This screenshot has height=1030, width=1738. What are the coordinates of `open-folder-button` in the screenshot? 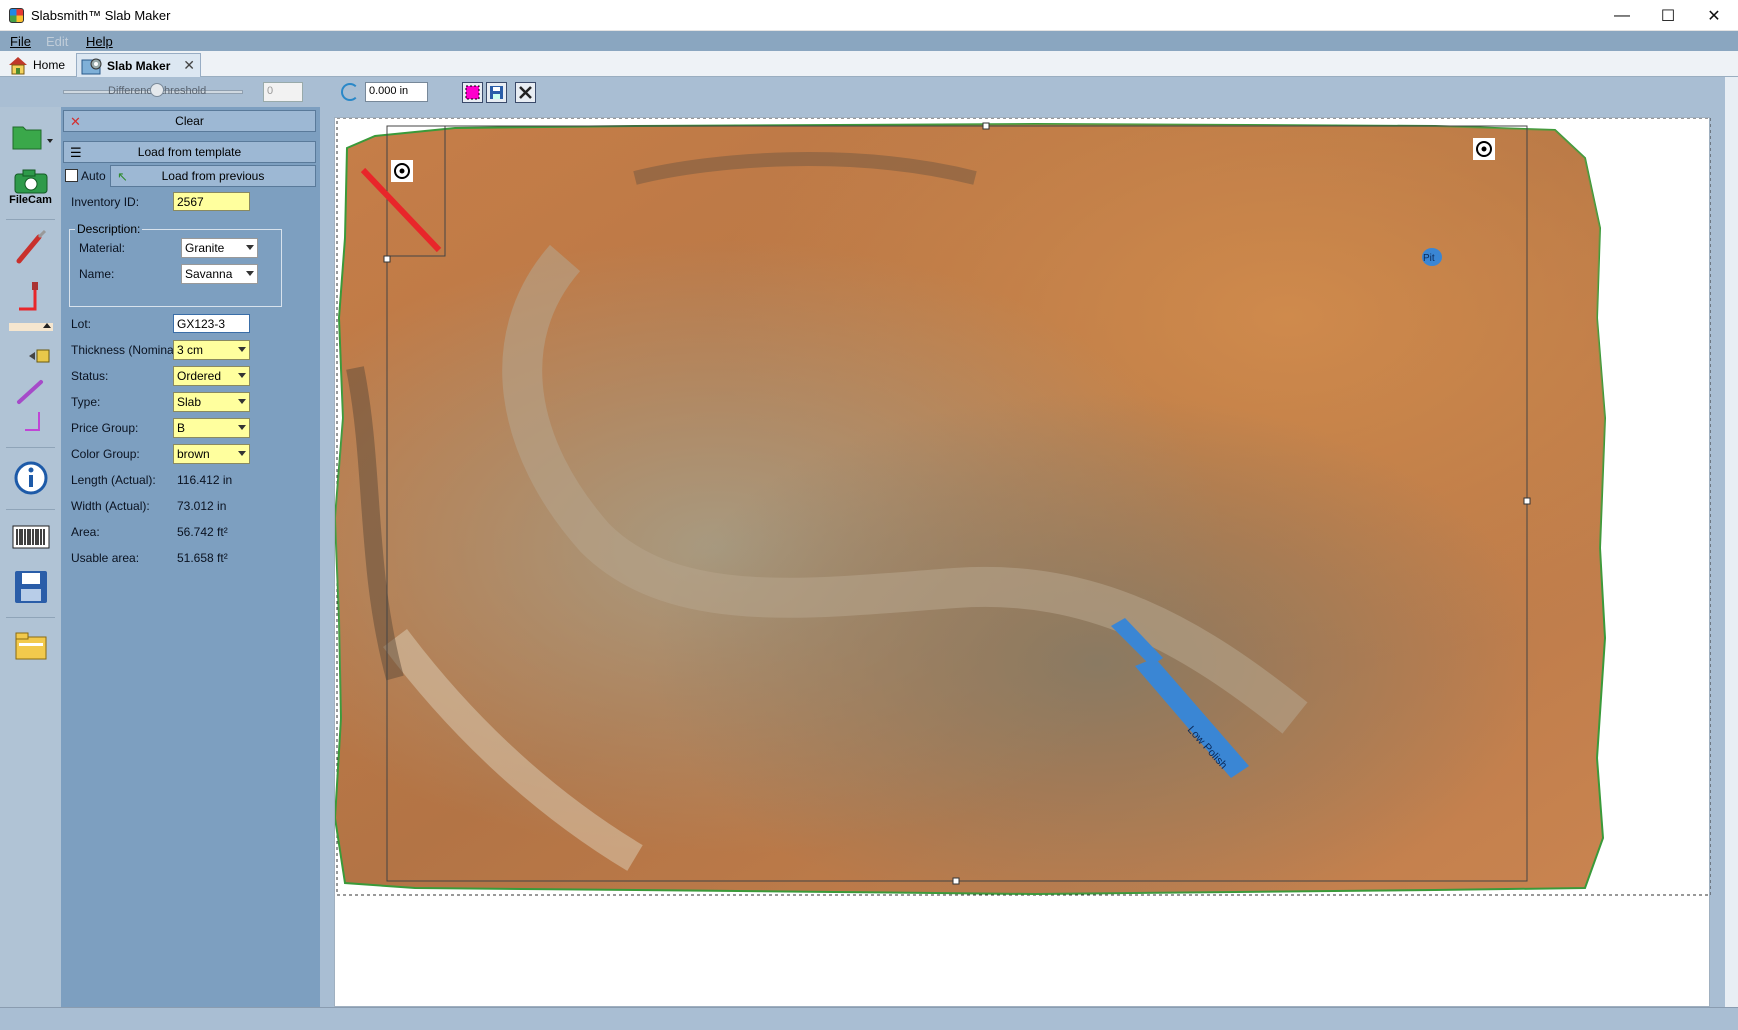 It's located at (30, 136).